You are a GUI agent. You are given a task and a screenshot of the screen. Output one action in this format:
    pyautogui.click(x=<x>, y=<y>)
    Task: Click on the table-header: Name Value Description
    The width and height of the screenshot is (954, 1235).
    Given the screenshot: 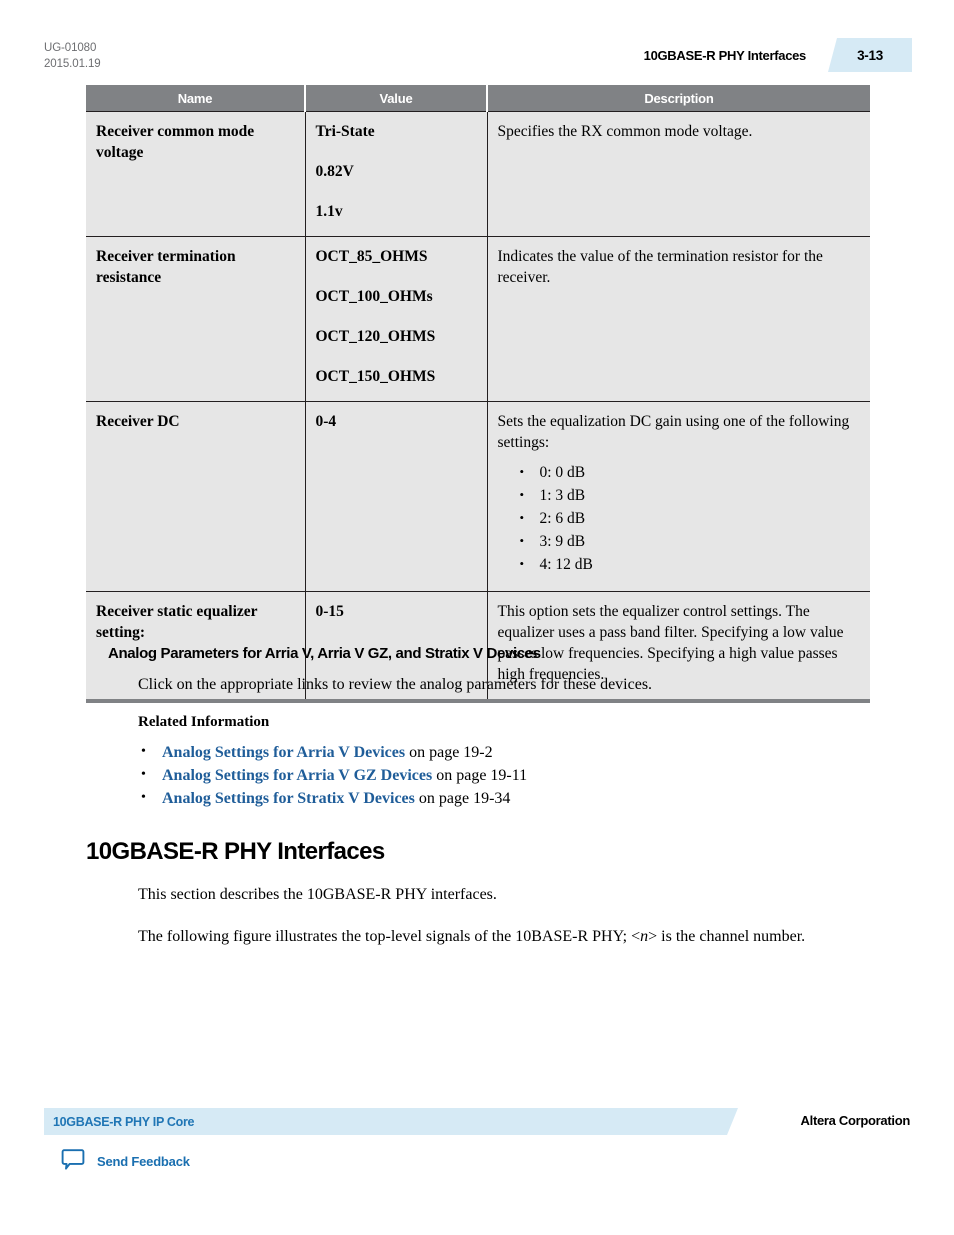 What is the action you would take?
    pyautogui.click(x=478, y=98)
    